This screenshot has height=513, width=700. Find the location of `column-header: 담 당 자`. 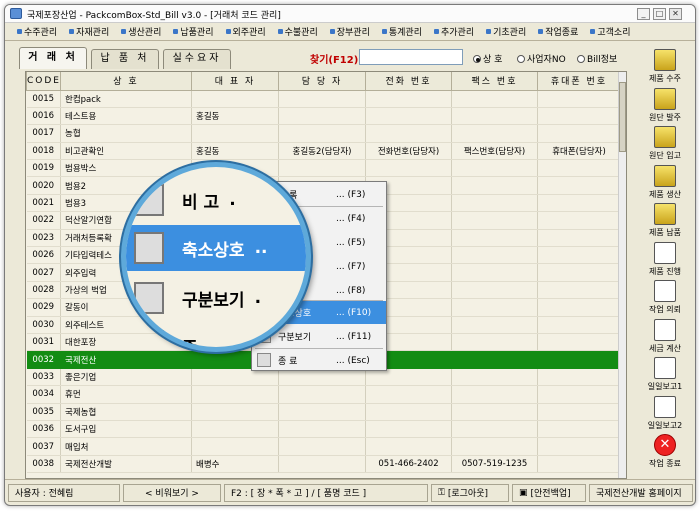

column-header: 담 당 자 is located at coordinates (322, 81).